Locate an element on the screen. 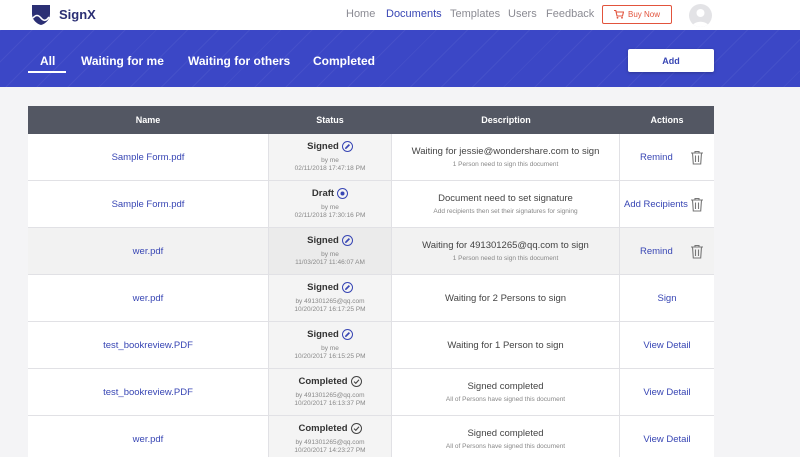 This screenshot has height=457, width=800. status-cell: Signed by me 10/20/2017 16:15:25 PM is located at coordinates (330, 345).